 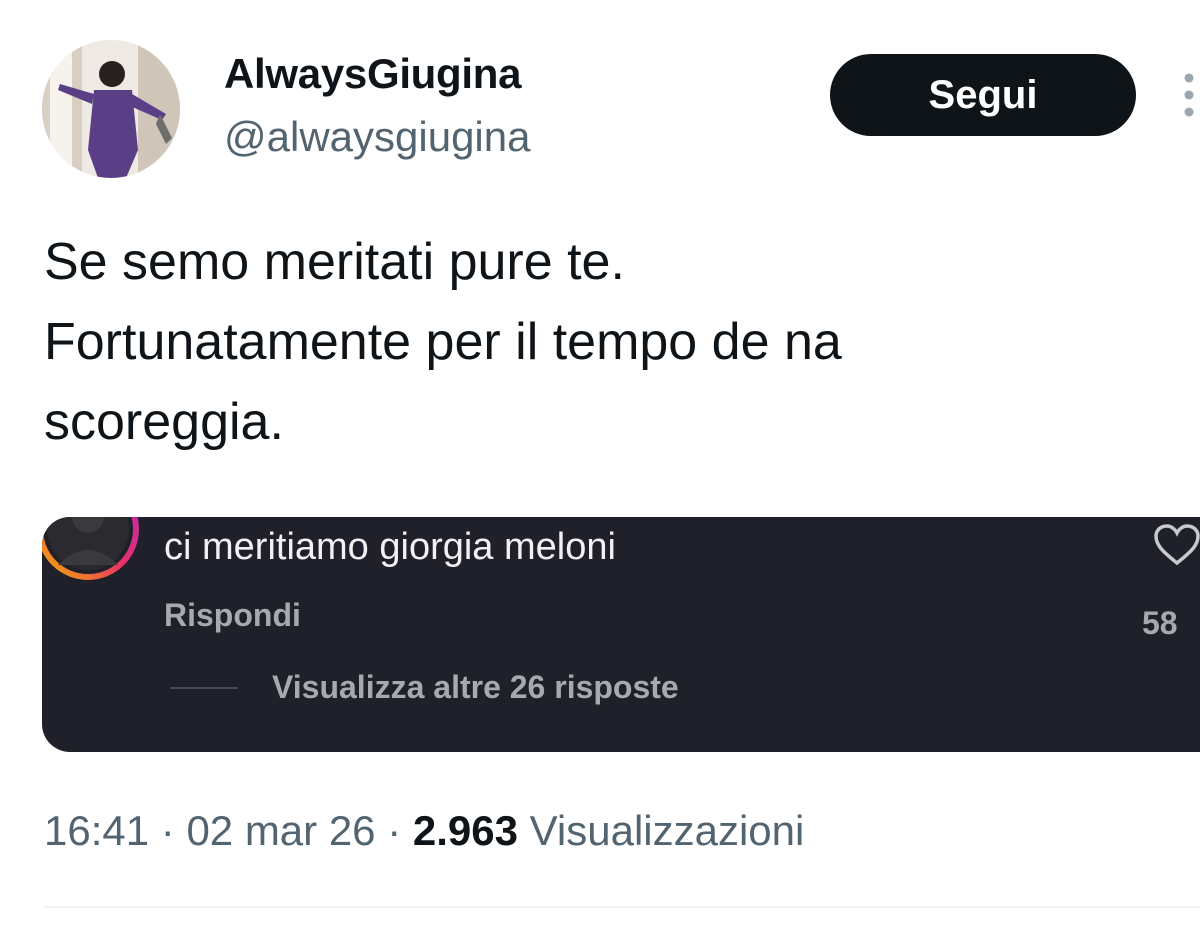 What do you see at coordinates (443, 342) in the screenshot?
I see `tweet-text-line: Fortunatamente per il tempo de na` at bounding box center [443, 342].